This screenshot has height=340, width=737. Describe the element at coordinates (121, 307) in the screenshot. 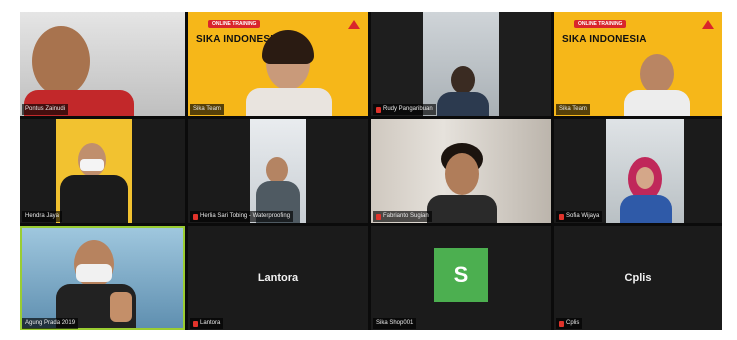

I see `thumbs-up-hand` at that location.